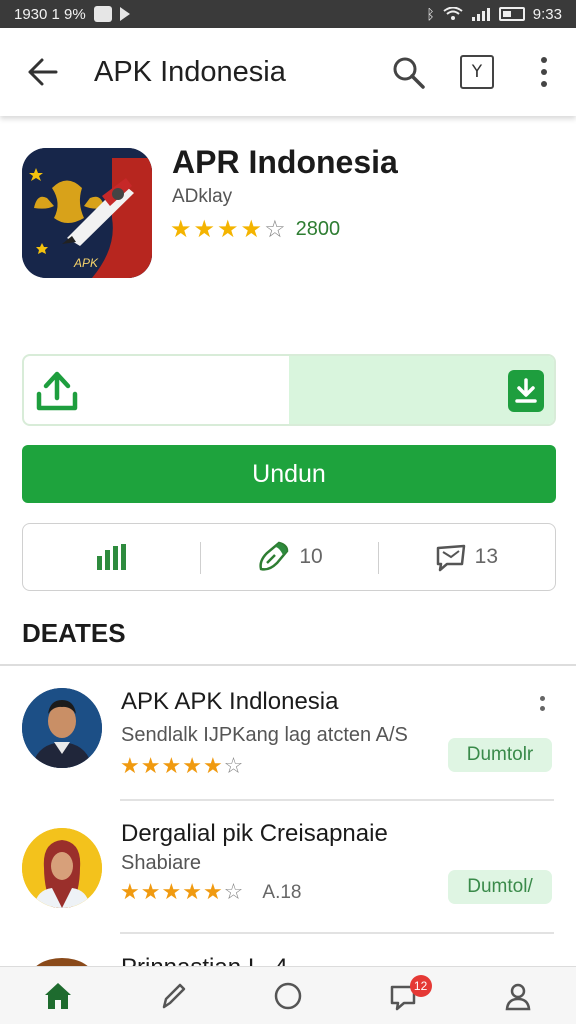  I want to click on profile-icon, so click(518, 996).